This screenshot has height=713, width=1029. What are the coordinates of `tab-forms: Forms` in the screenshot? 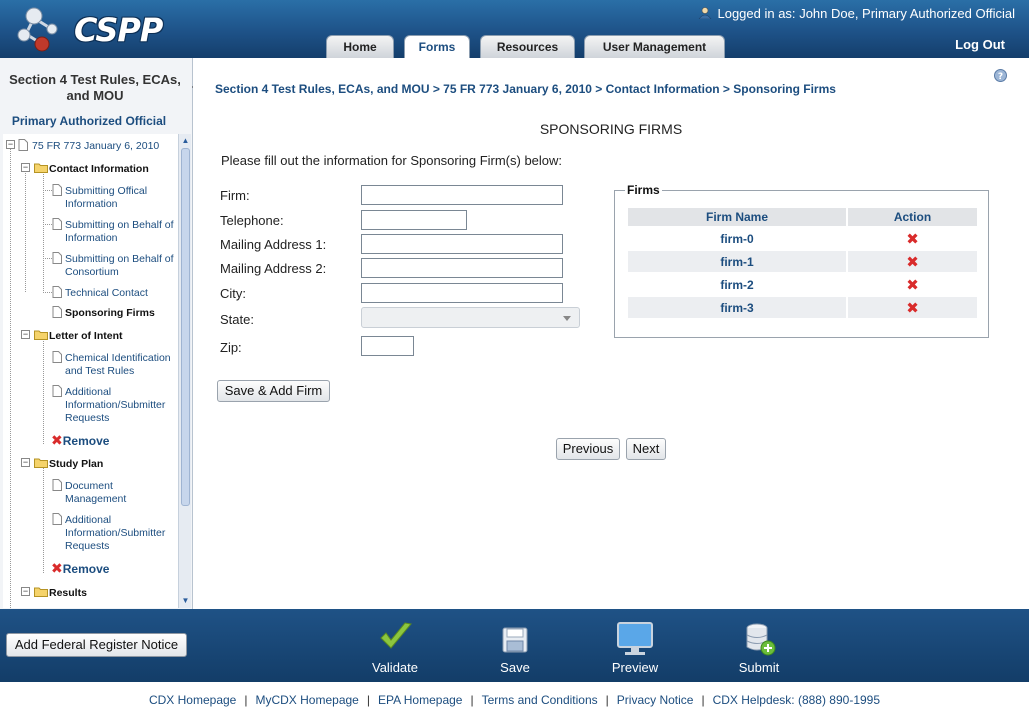 It's located at (437, 46).